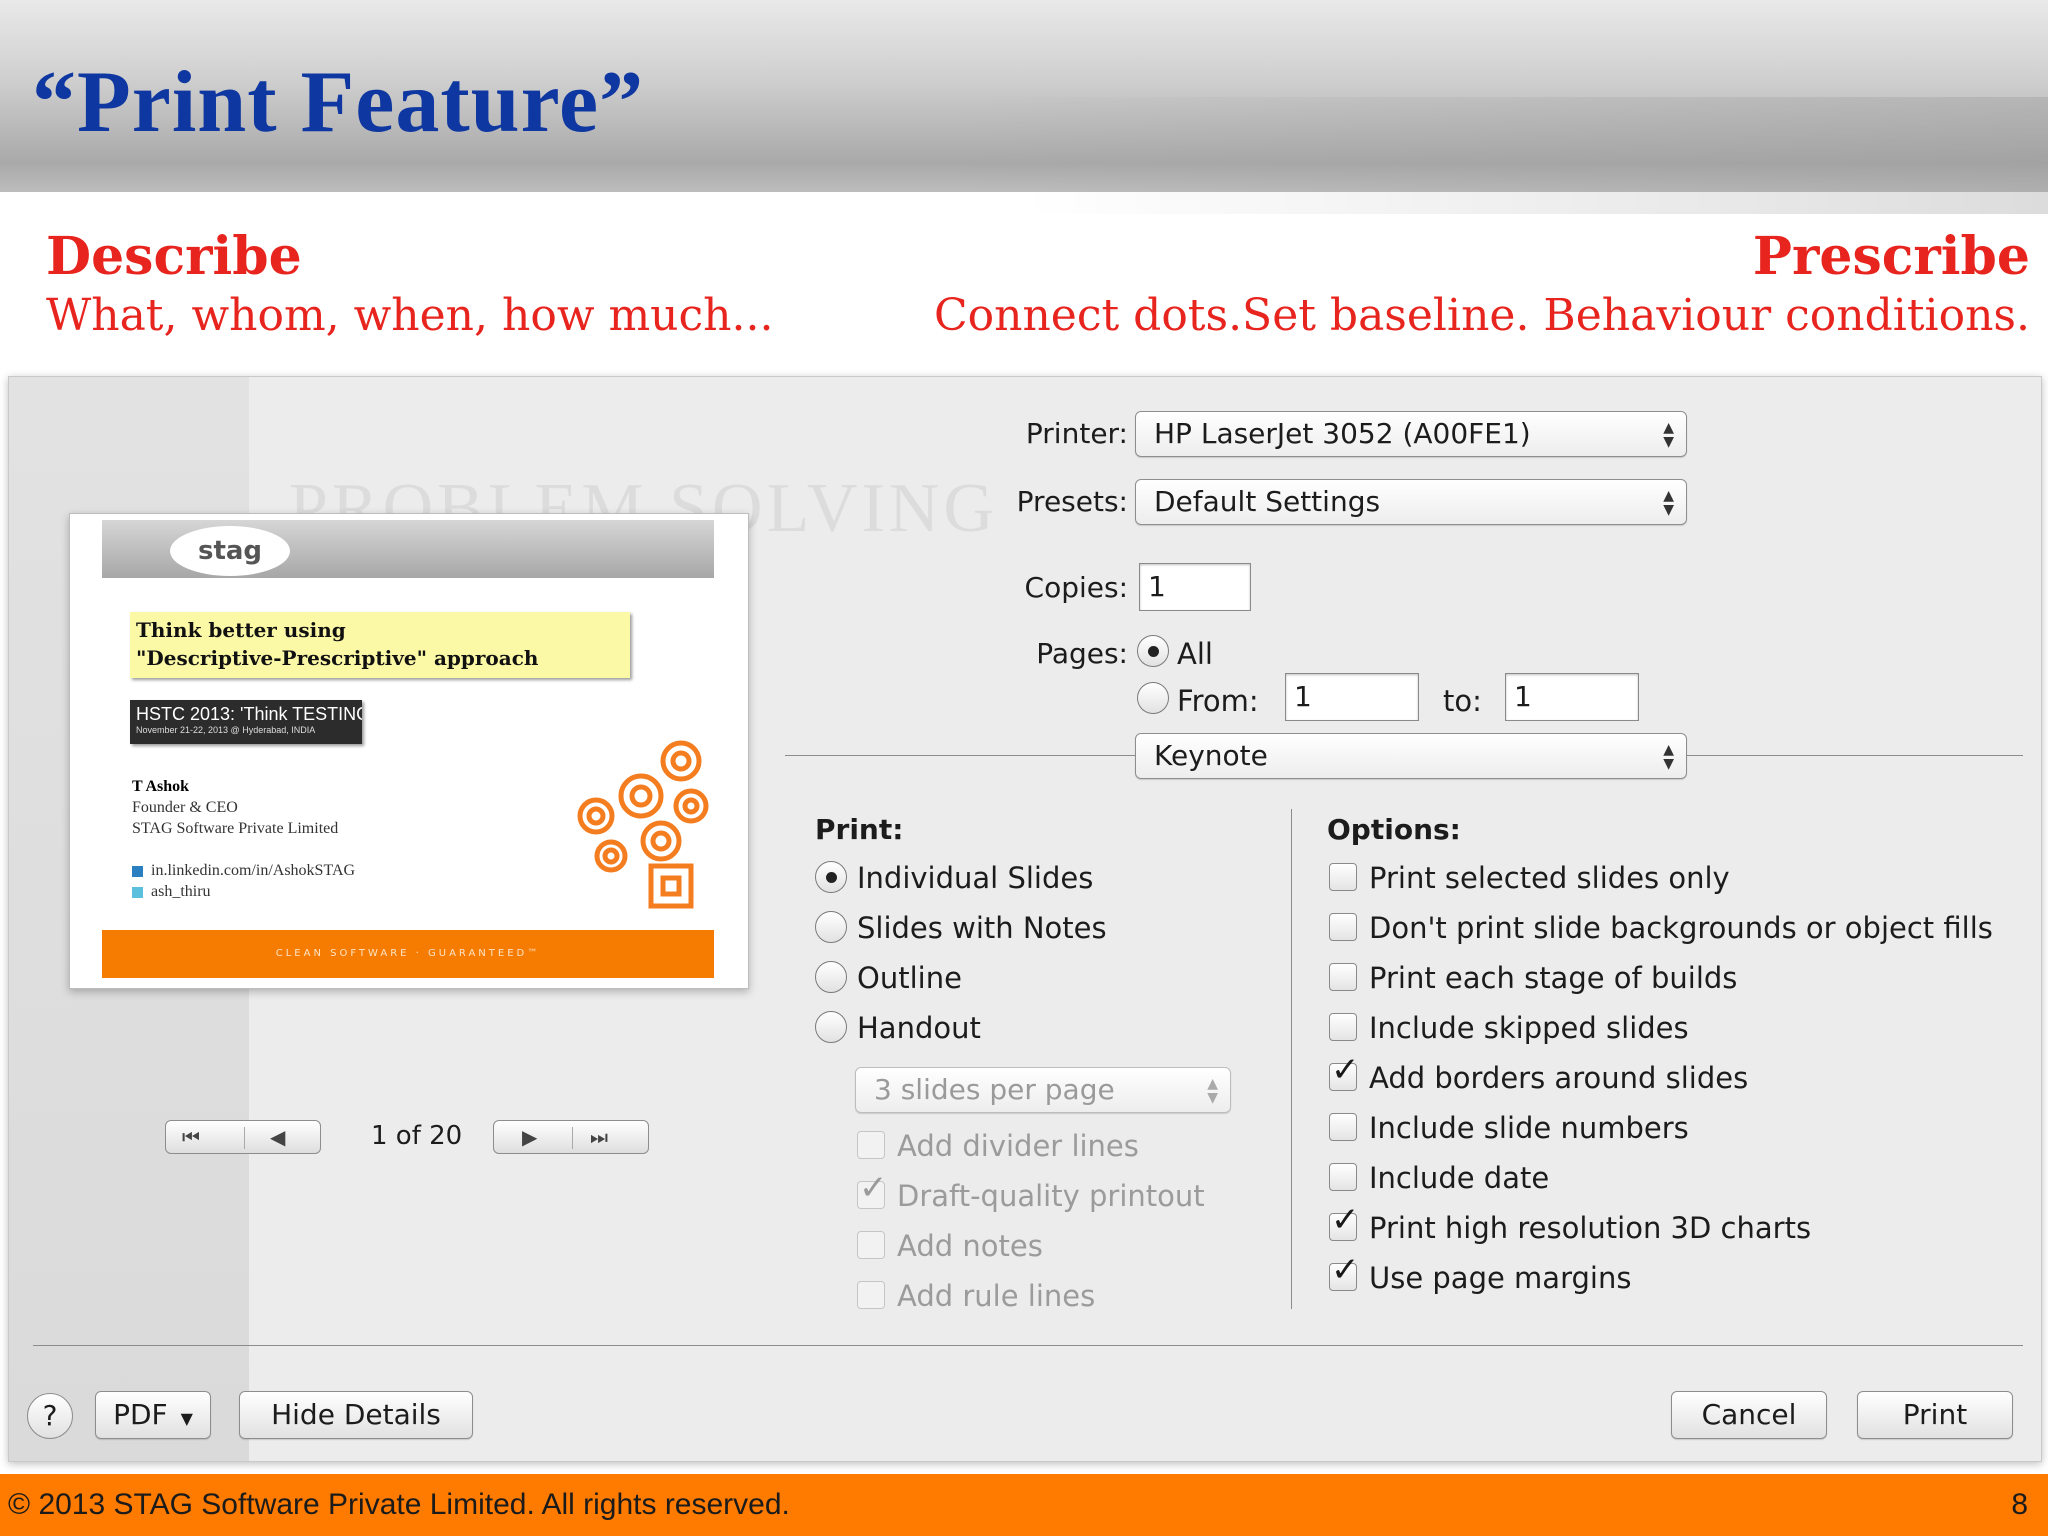  Describe the element at coordinates (1343, 927) in the screenshot. I see `checkbox-no-backgrounds` at that location.